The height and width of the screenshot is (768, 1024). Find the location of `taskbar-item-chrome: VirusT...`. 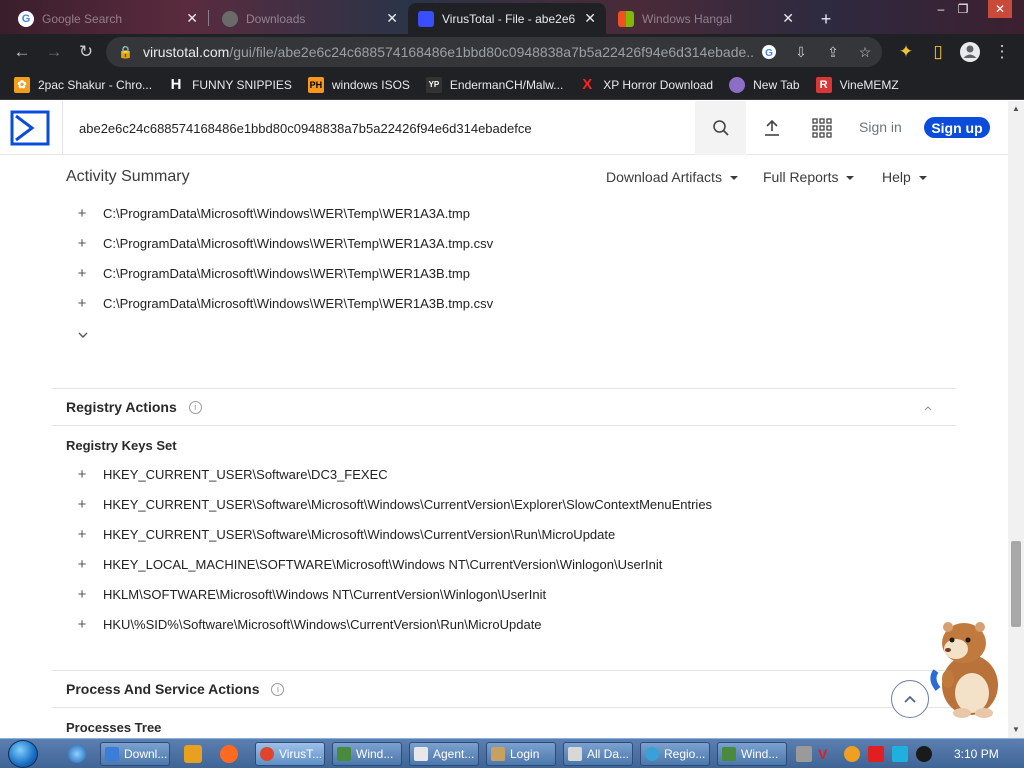

taskbar-item-chrome: VirusT... is located at coordinates (290, 754).